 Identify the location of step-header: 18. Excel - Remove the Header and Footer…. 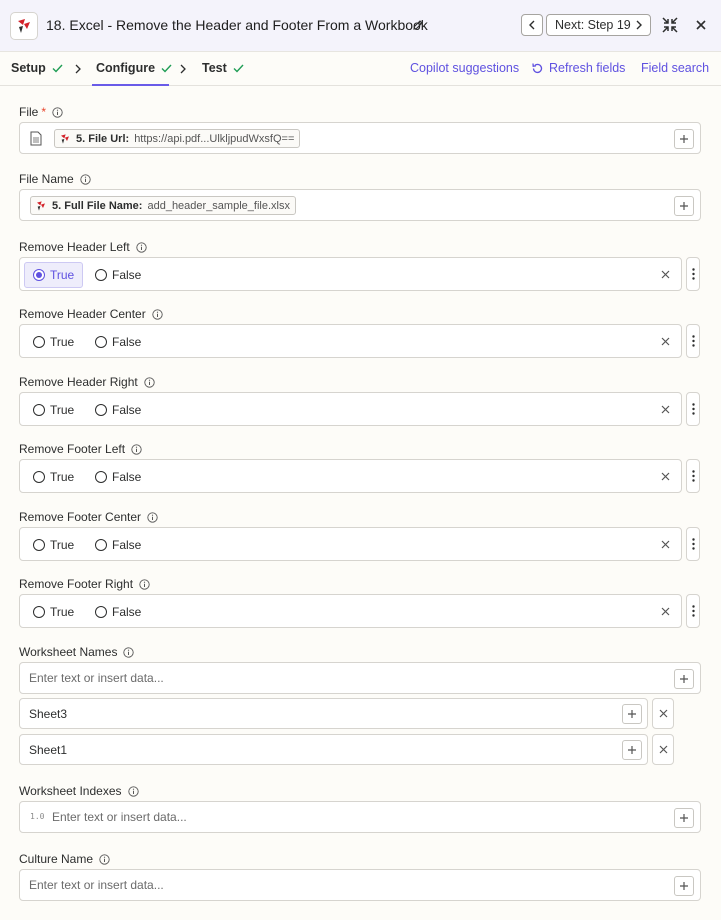
(360, 26).